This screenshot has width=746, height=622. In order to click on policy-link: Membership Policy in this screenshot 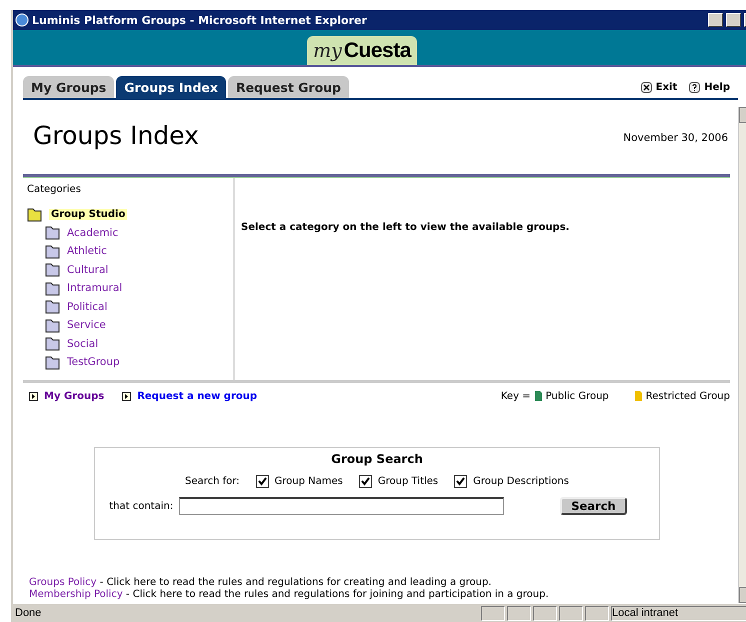, I will do `click(76, 594)`.